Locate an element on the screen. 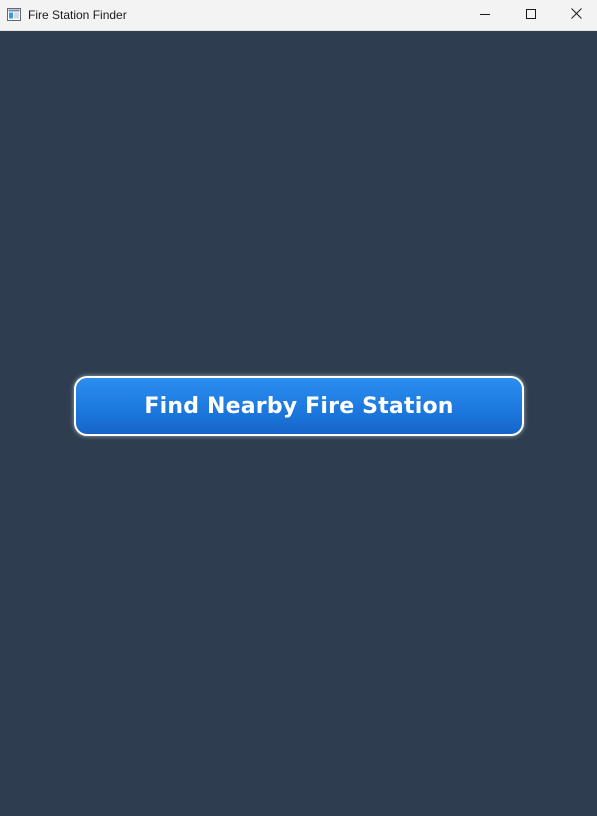 Image resolution: width=597 pixels, height=816 pixels. minimize-icon is located at coordinates (485, 15).